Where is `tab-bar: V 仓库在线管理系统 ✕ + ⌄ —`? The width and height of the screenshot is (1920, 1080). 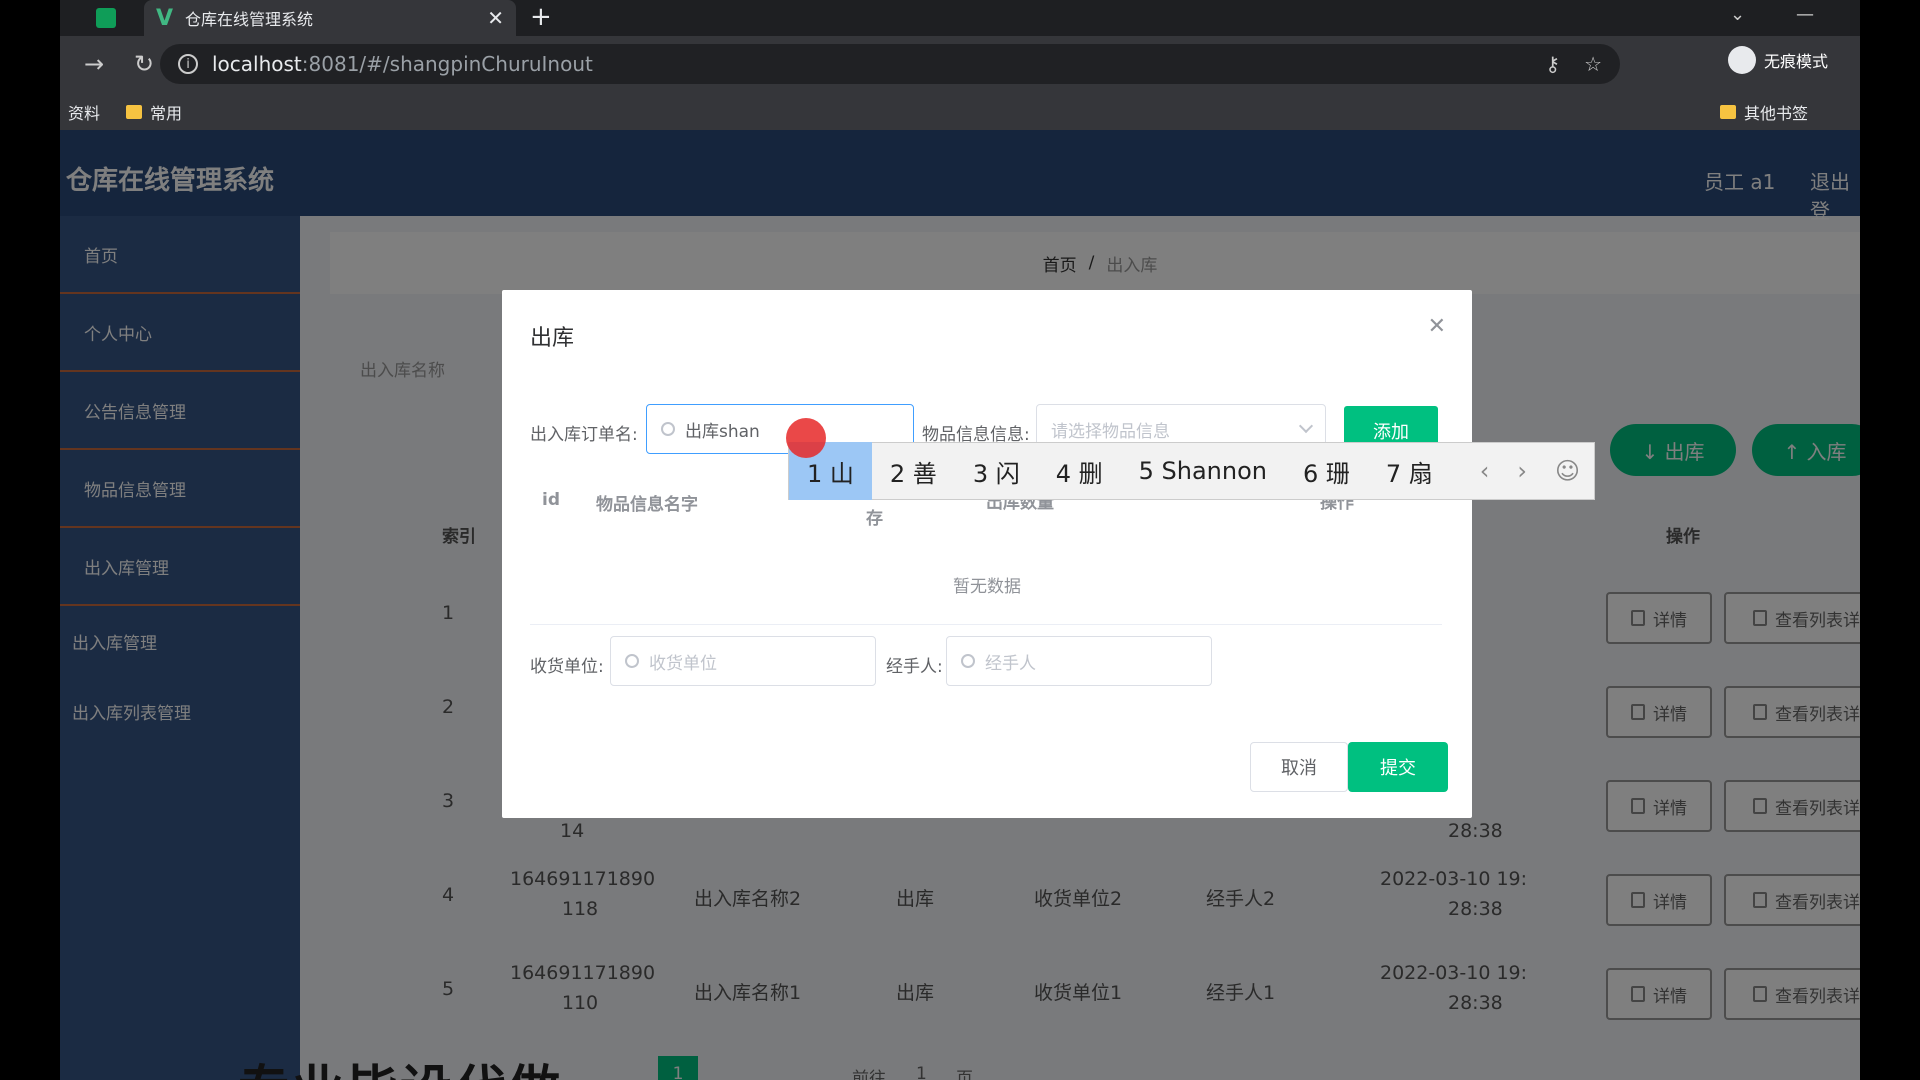
tab-bar: V 仓库在线管理系统 ✕ + ⌄ — is located at coordinates (960, 18).